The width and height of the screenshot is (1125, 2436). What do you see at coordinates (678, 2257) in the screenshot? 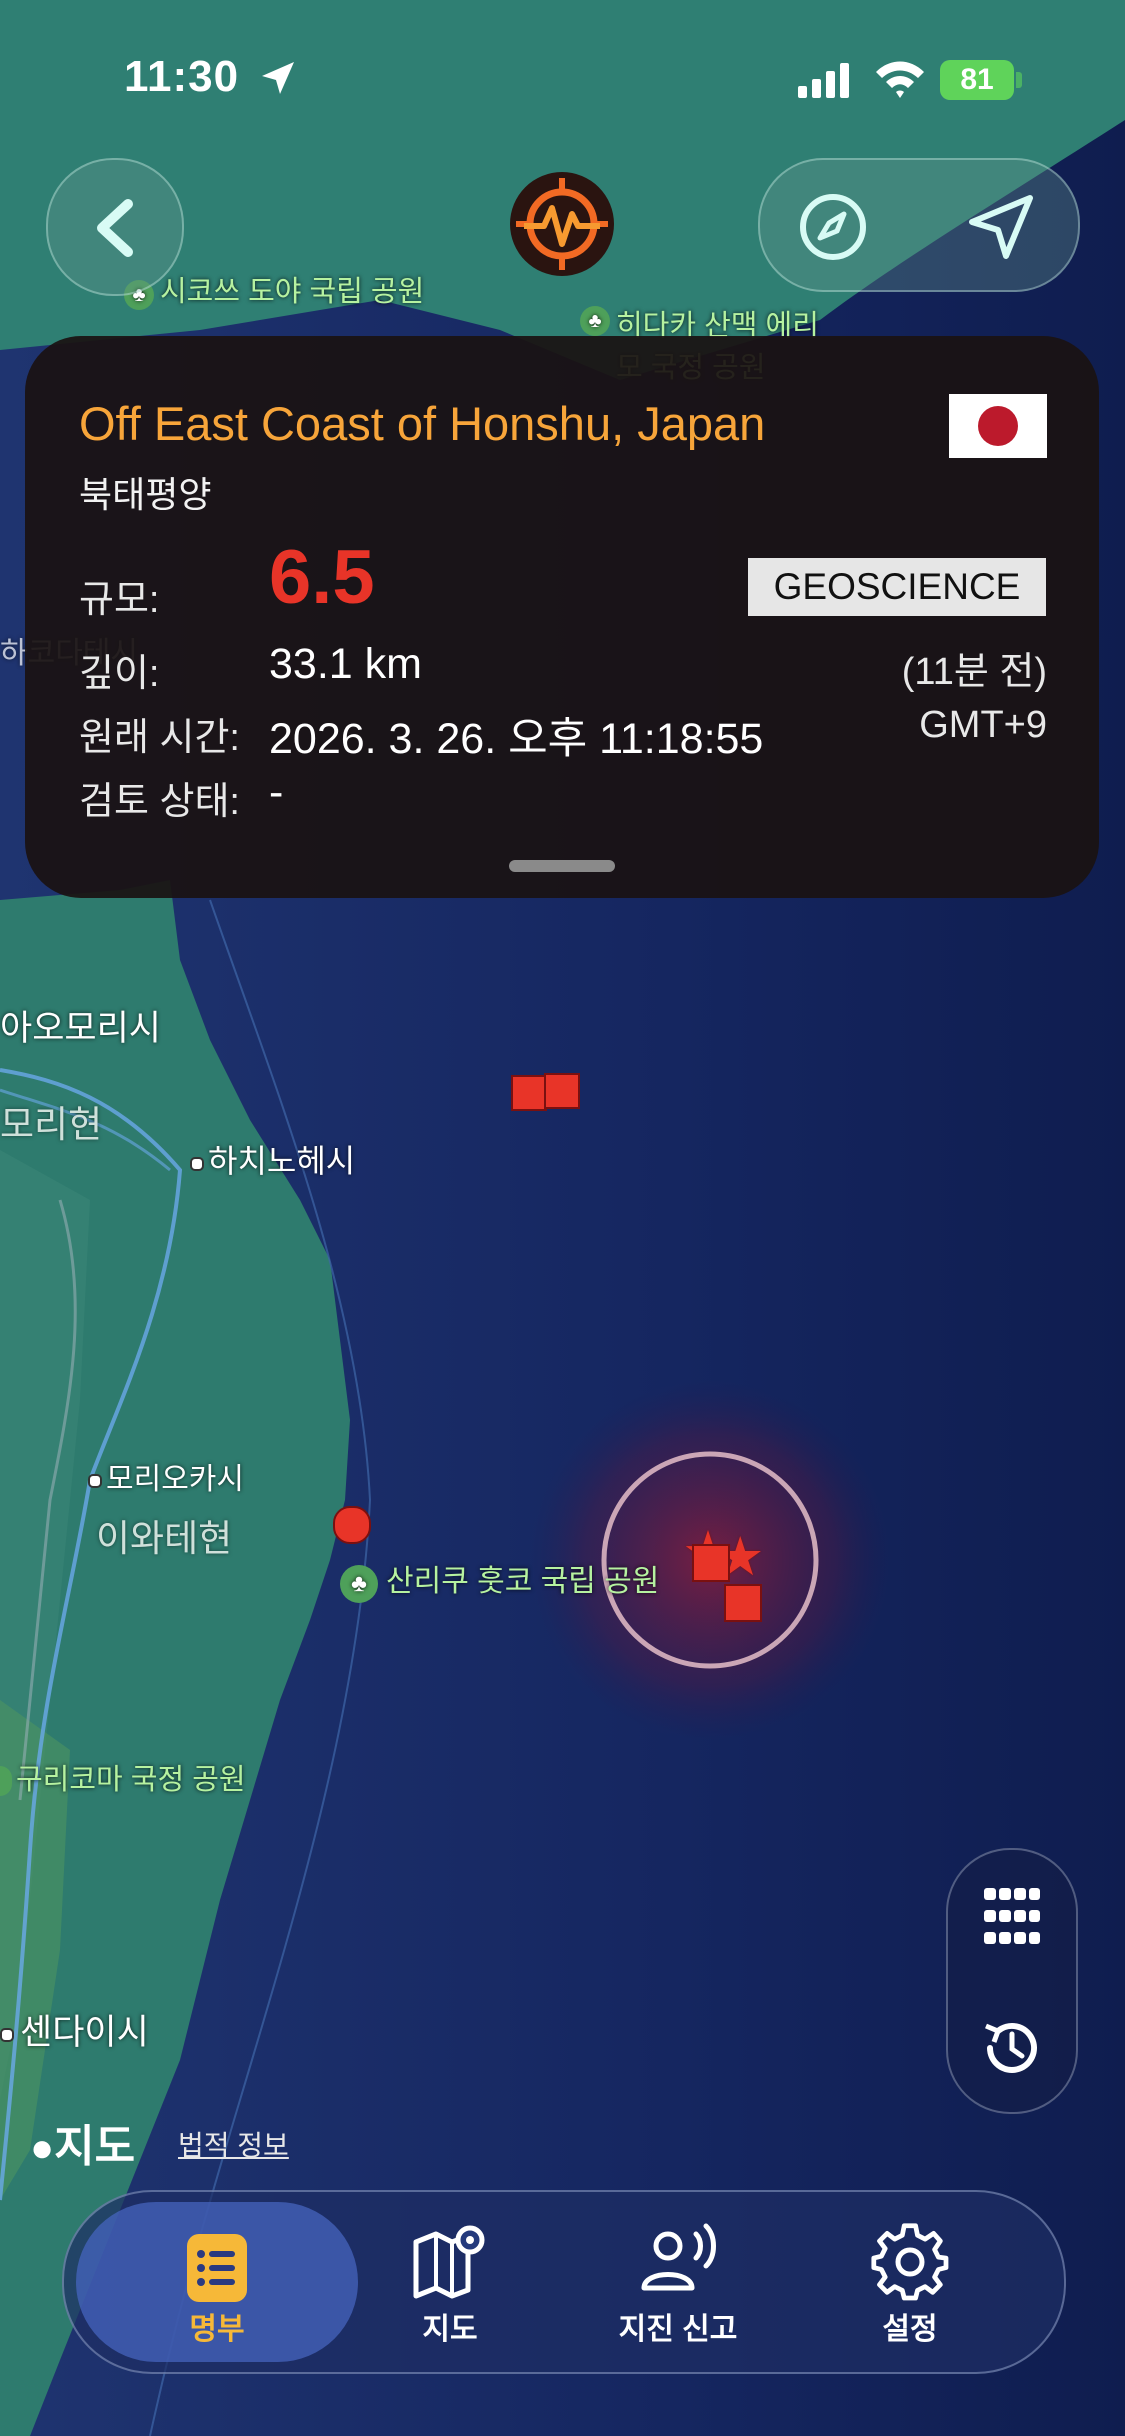
I see `report-person-icon` at bounding box center [678, 2257].